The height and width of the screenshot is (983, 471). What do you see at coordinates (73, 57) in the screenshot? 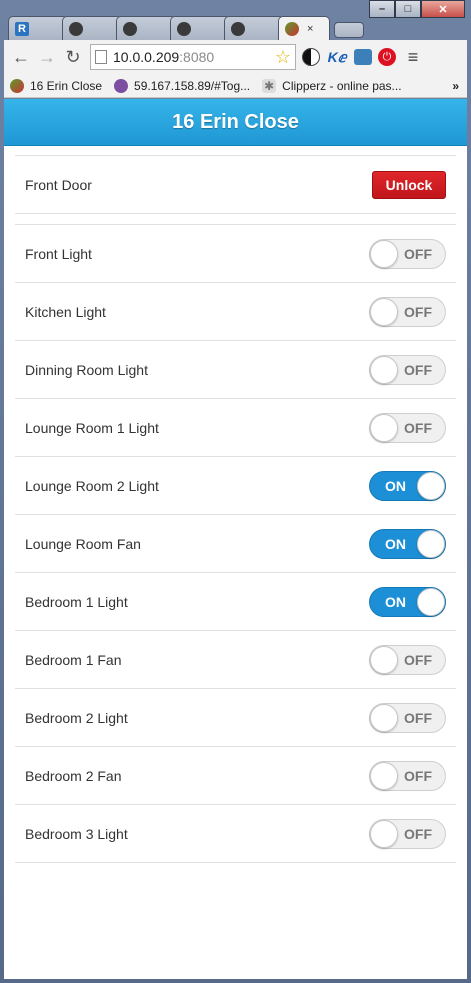
I see `reload-icon: ↻` at bounding box center [73, 57].